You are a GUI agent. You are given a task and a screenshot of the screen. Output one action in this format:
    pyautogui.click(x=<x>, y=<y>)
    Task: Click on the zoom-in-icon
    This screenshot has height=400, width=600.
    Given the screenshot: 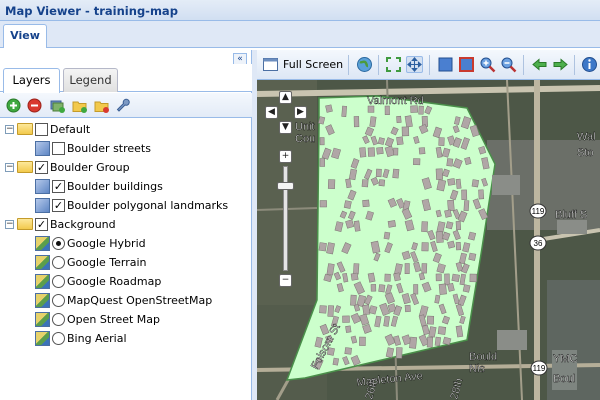 What is the action you would take?
    pyautogui.click(x=487, y=64)
    